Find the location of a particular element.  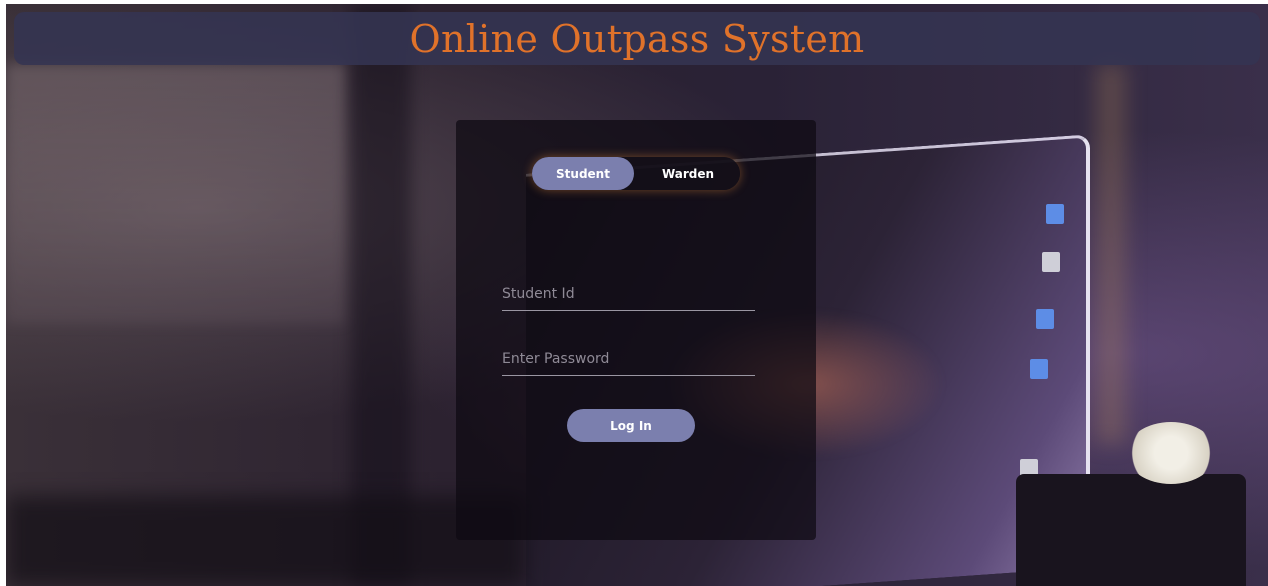

student-id-input is located at coordinates (628, 294).